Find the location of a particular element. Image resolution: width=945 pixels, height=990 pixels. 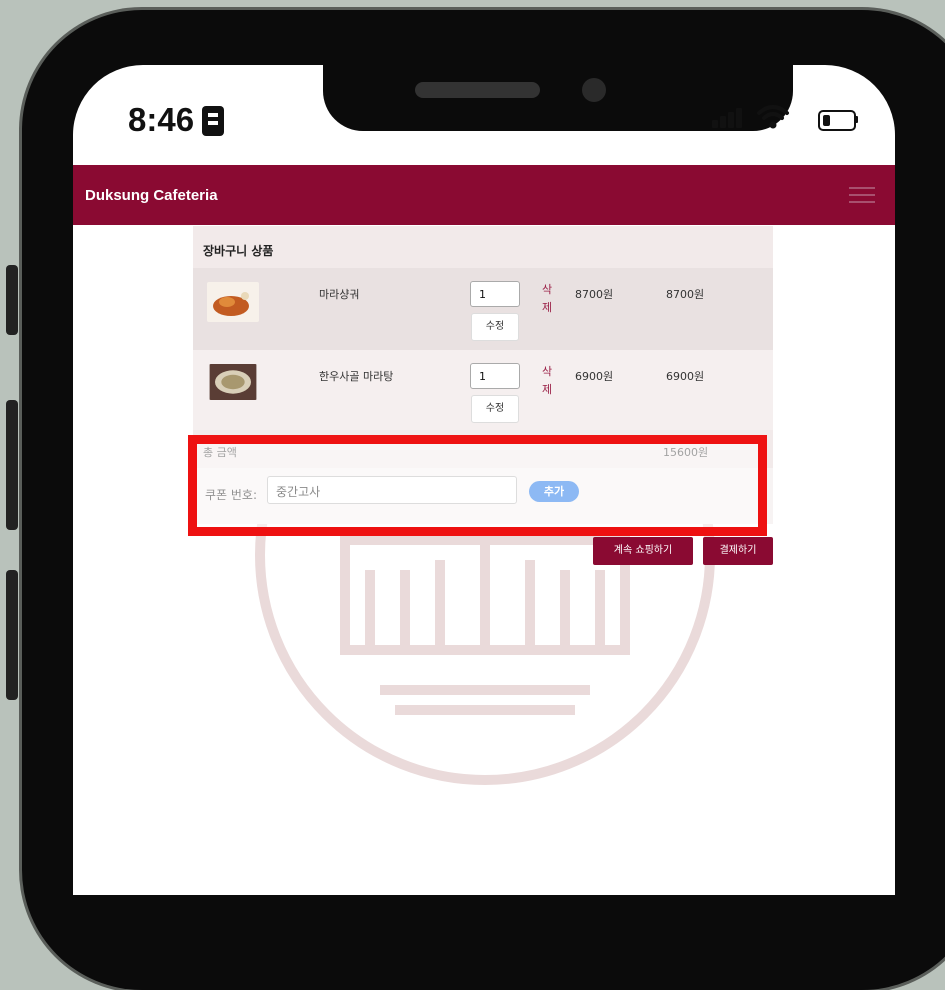

item-name: 마라샹궈 is located at coordinates (339, 294).